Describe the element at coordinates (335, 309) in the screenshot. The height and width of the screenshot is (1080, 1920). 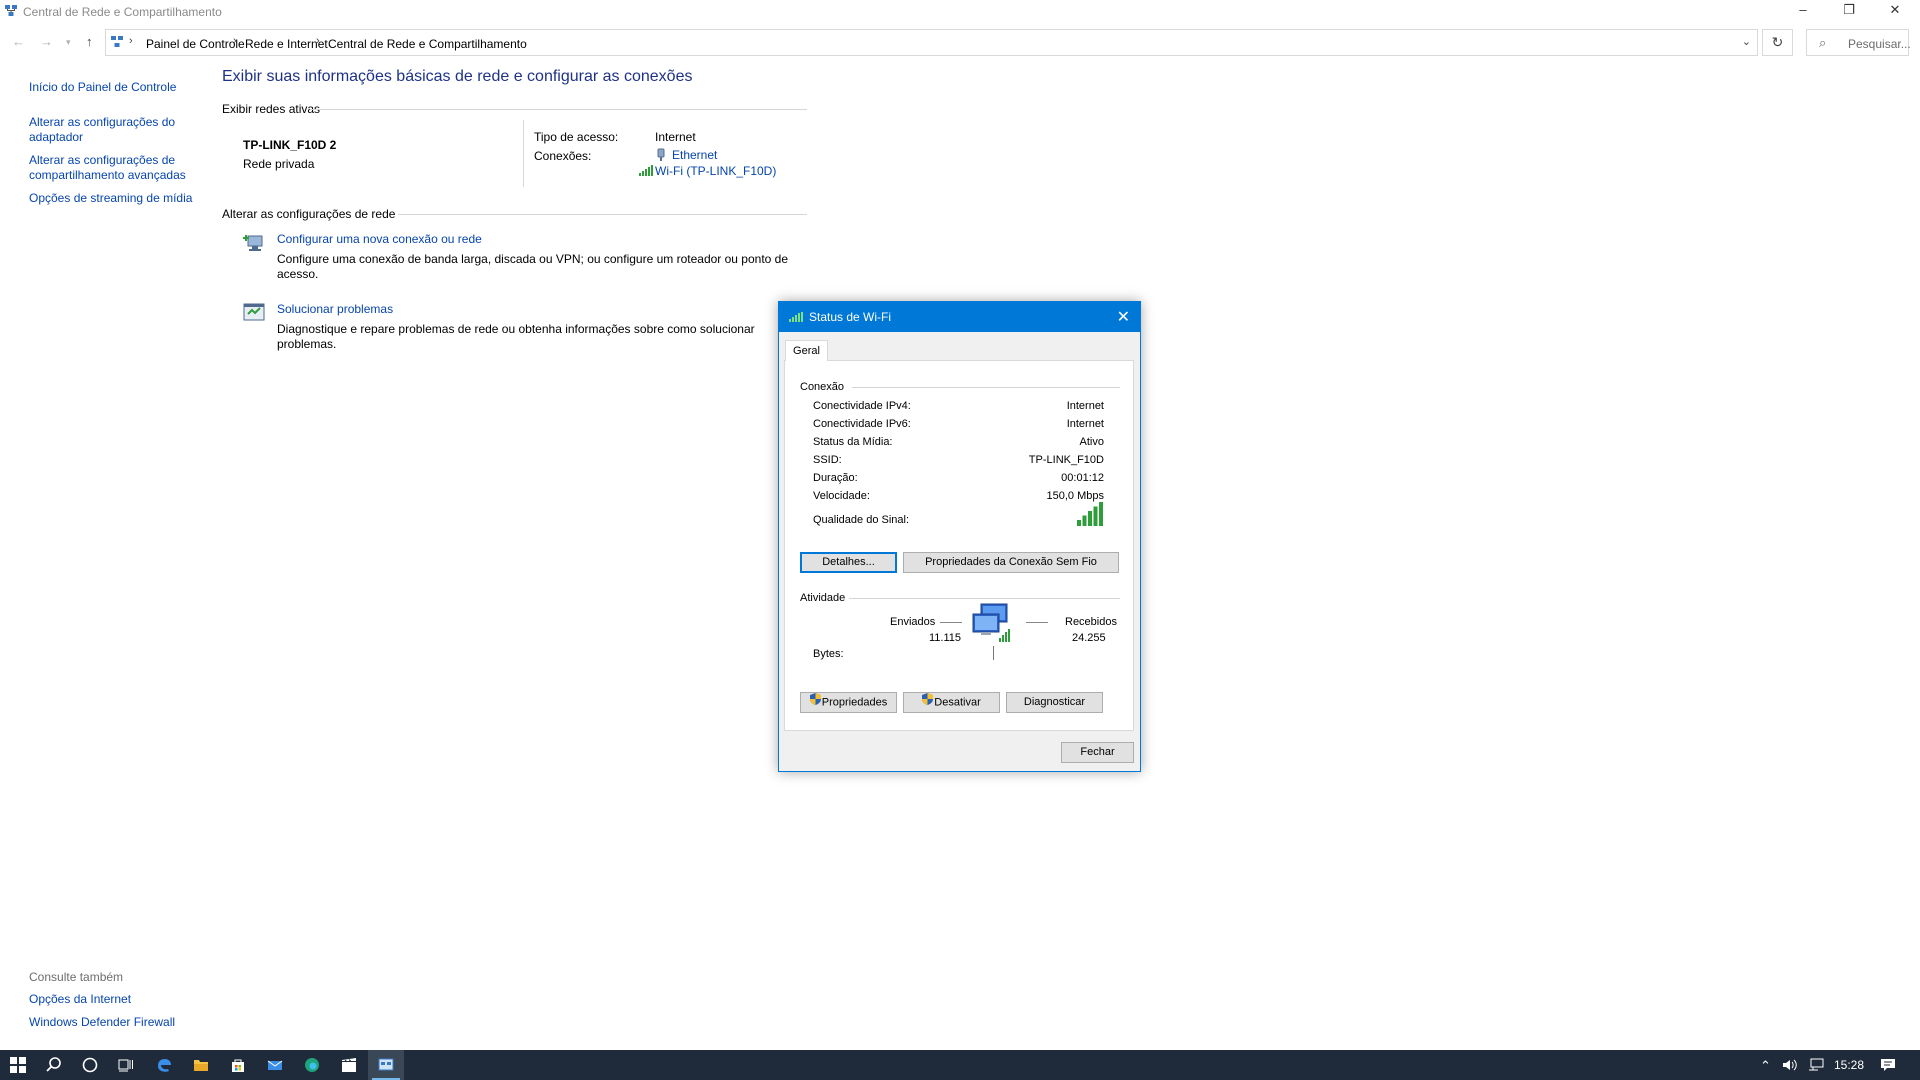
I see `troubleshoot-link: Solucionar problemas` at that location.